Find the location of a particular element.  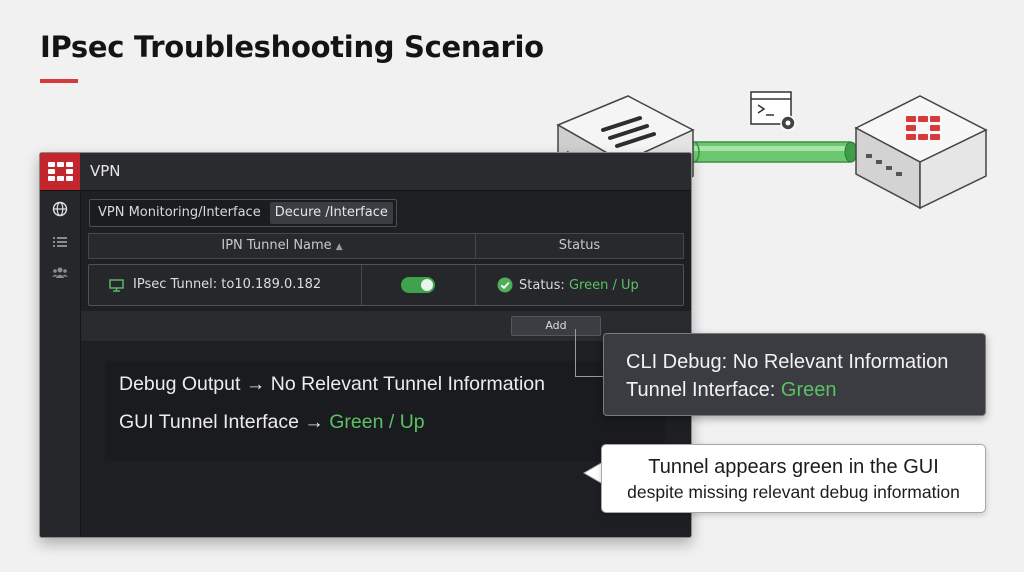

gui-tunnel-interface-line: GUI Tunnel Interface → Green / Up is located at coordinates (272, 422).